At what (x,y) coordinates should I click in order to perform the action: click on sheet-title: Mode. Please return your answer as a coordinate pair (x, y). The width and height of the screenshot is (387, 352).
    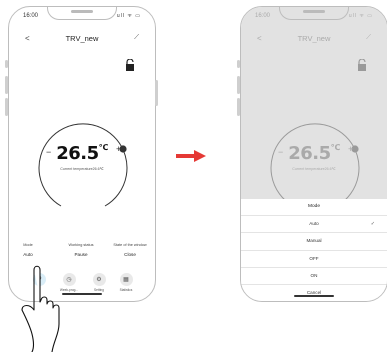
    Looking at the image, I should click on (314, 208).